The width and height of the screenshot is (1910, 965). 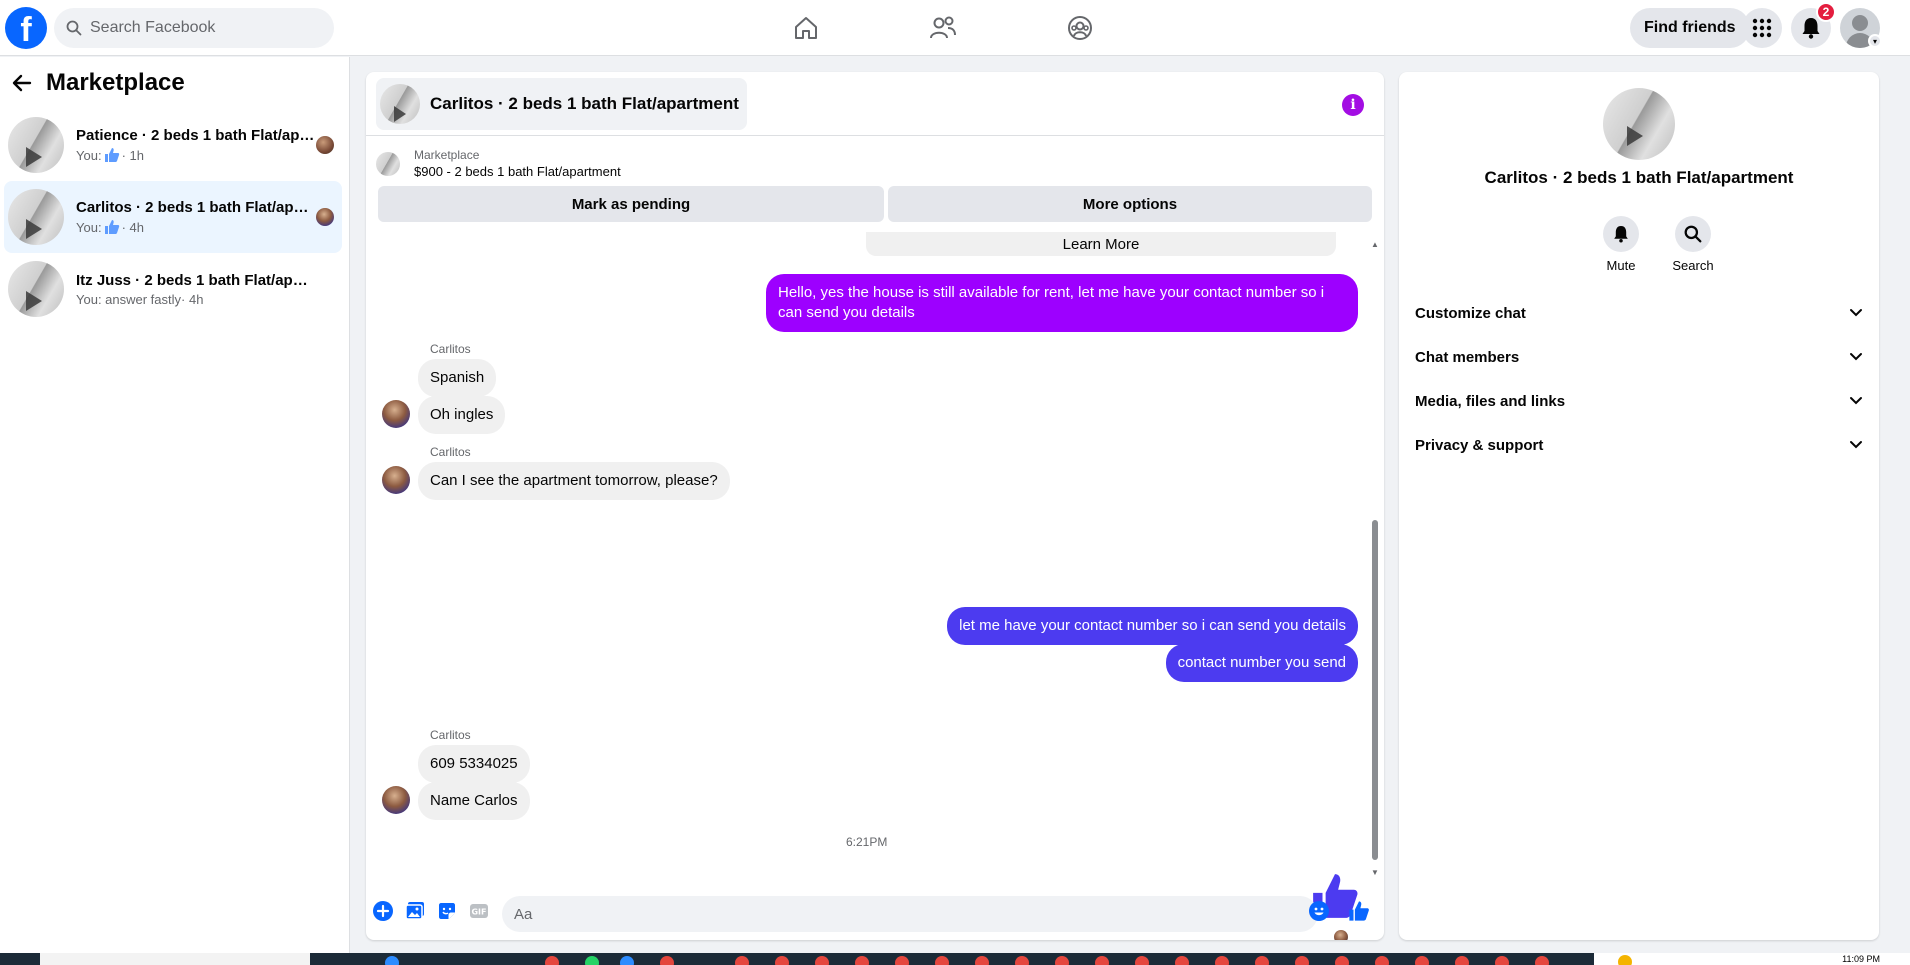 I want to click on row-label: Media, files and links, so click(x=1490, y=401).